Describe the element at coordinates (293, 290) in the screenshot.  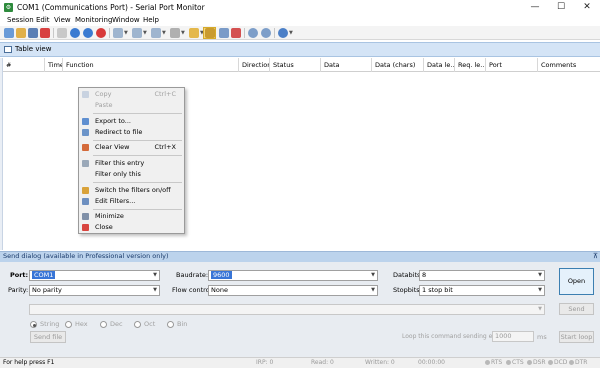
I see `flow-control-select: None ▼` at that location.